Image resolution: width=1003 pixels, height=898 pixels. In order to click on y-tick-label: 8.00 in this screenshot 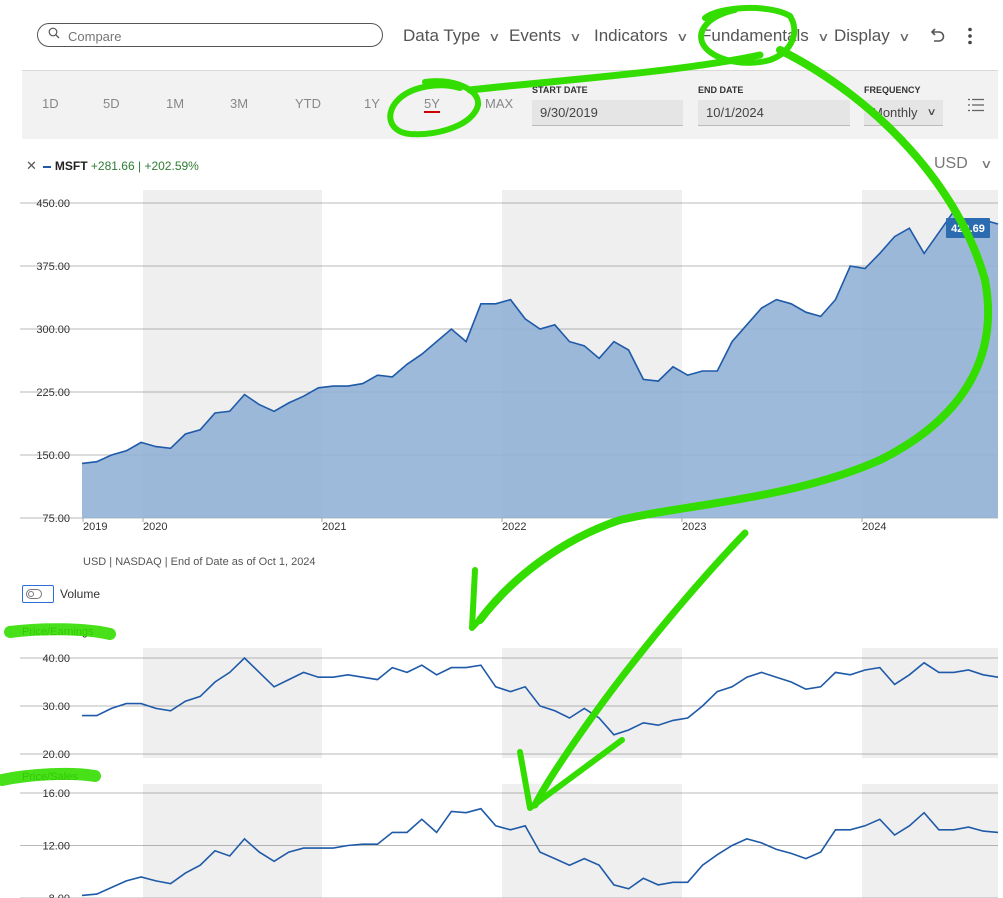, I will do `click(59, 895)`.